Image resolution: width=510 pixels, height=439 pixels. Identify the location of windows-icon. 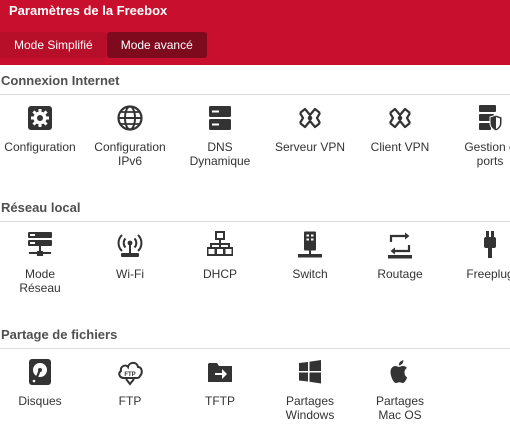
(310, 372).